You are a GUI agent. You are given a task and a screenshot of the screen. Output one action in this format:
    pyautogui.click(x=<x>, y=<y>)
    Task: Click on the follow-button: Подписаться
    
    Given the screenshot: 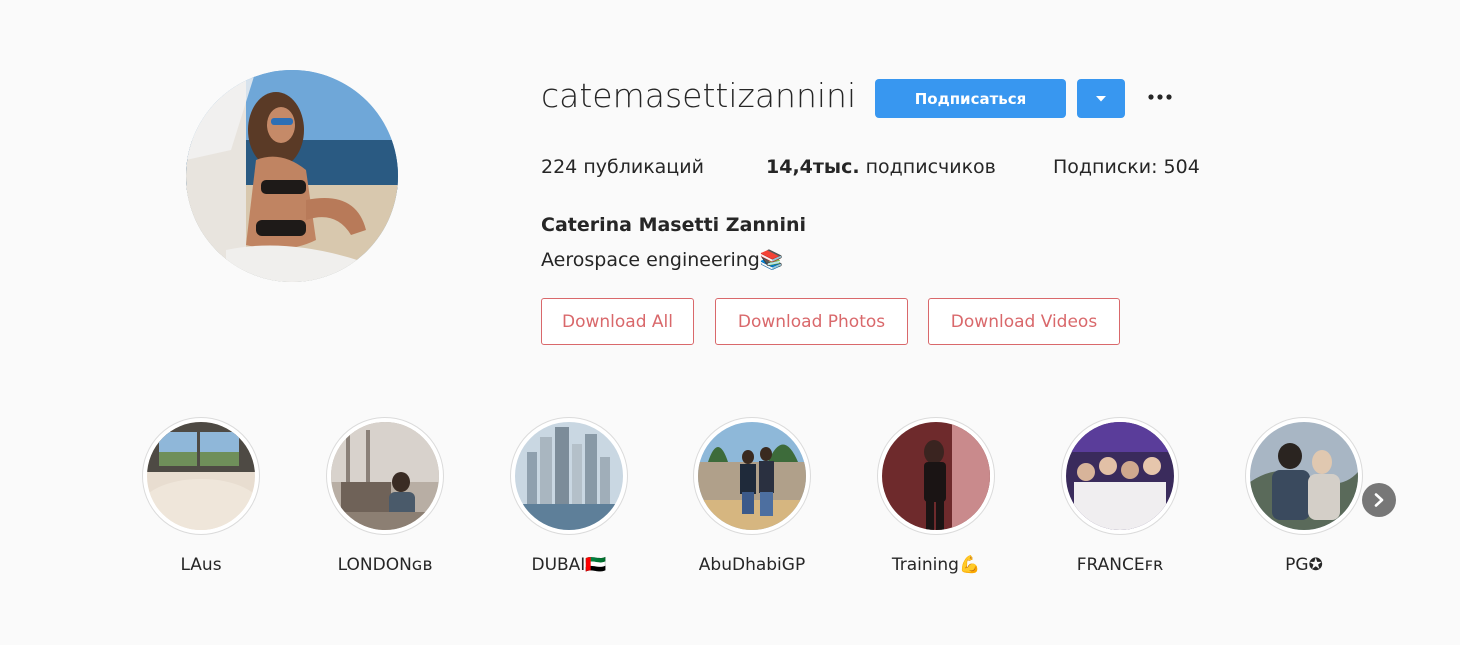 What is the action you would take?
    pyautogui.click(x=970, y=98)
    